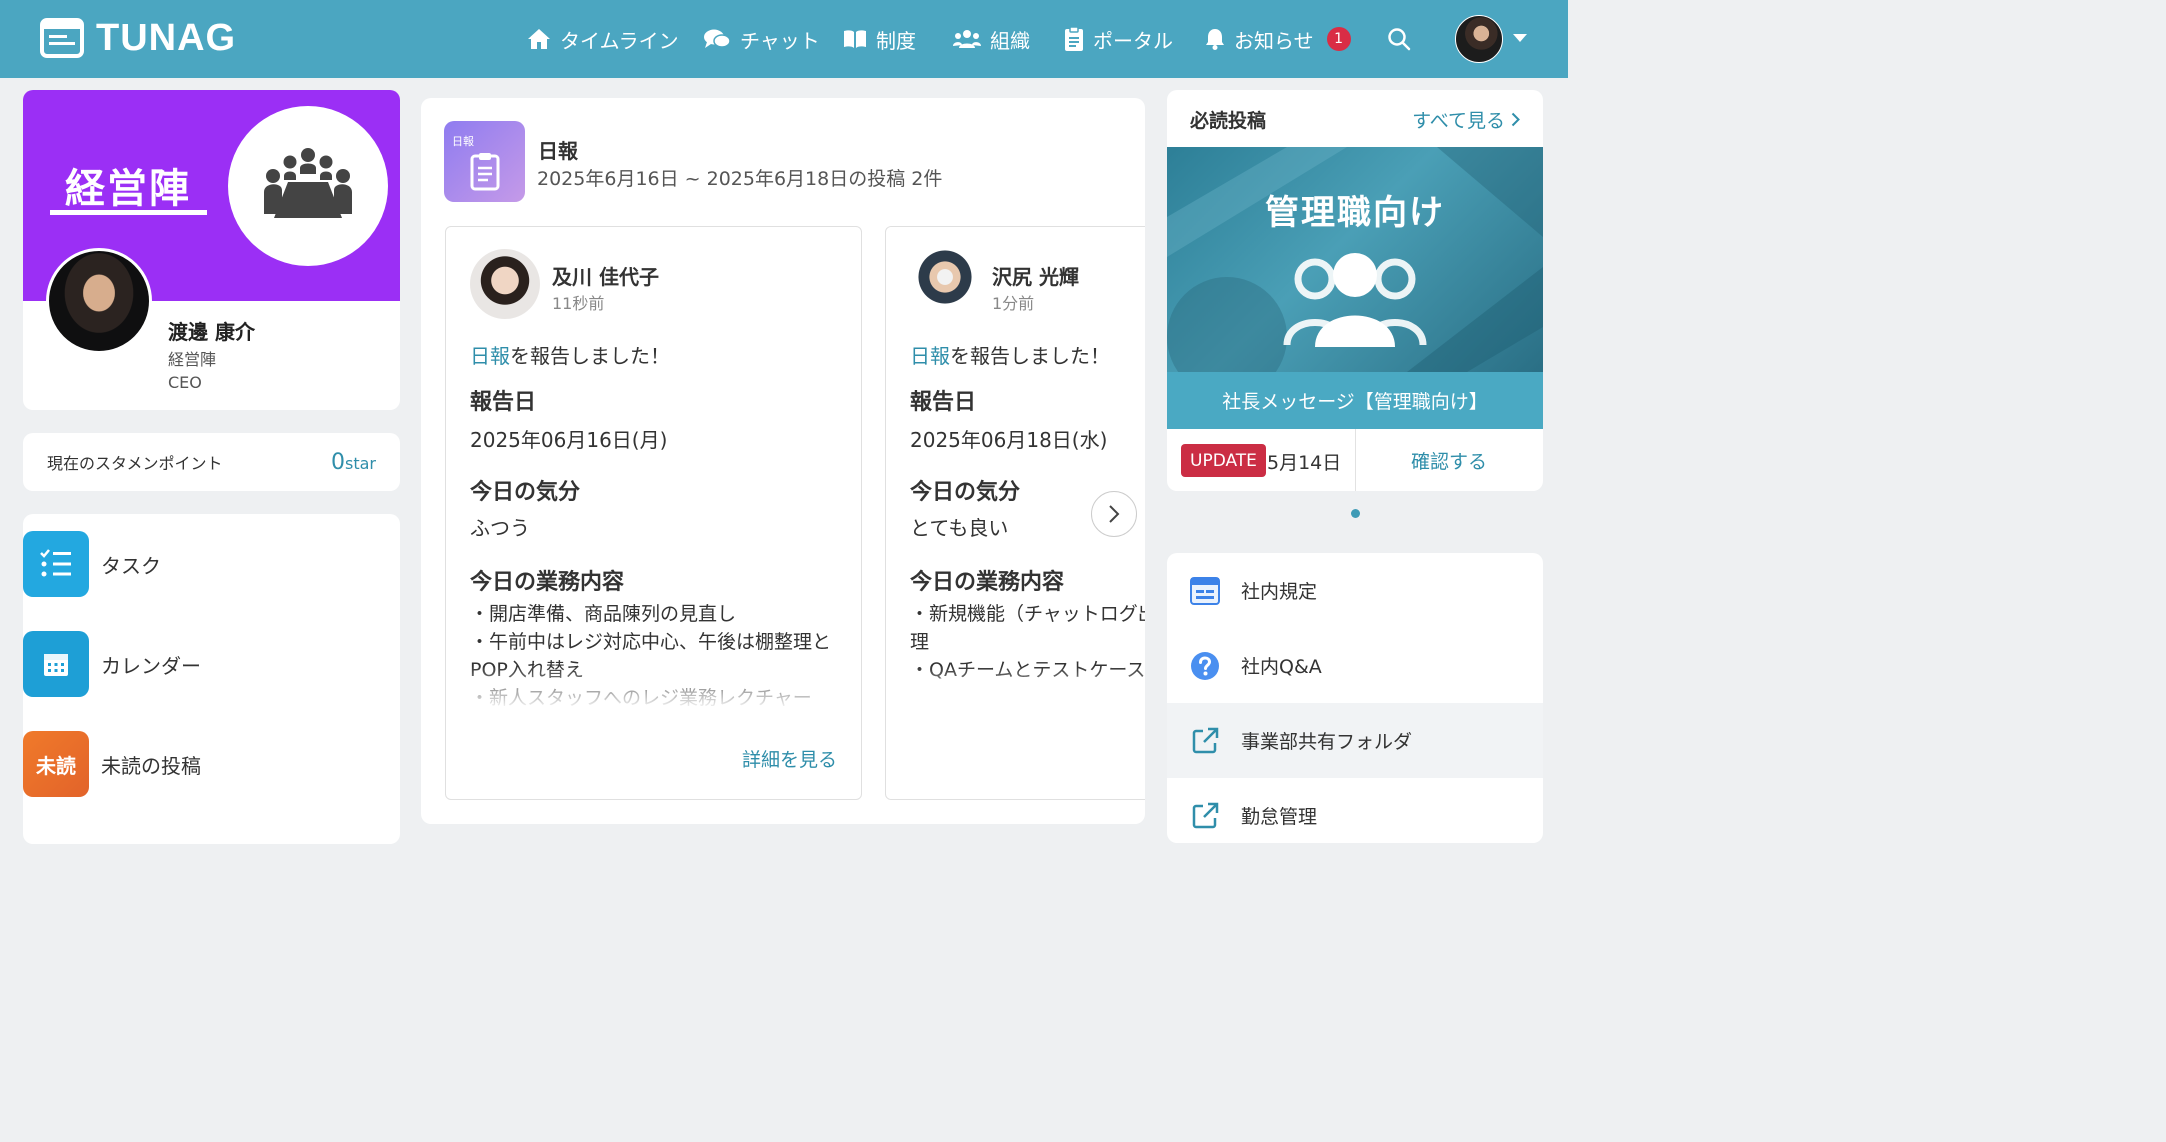 This screenshot has width=2166, height=1142. What do you see at coordinates (1479, 39) in the screenshot?
I see `user-avatar` at bounding box center [1479, 39].